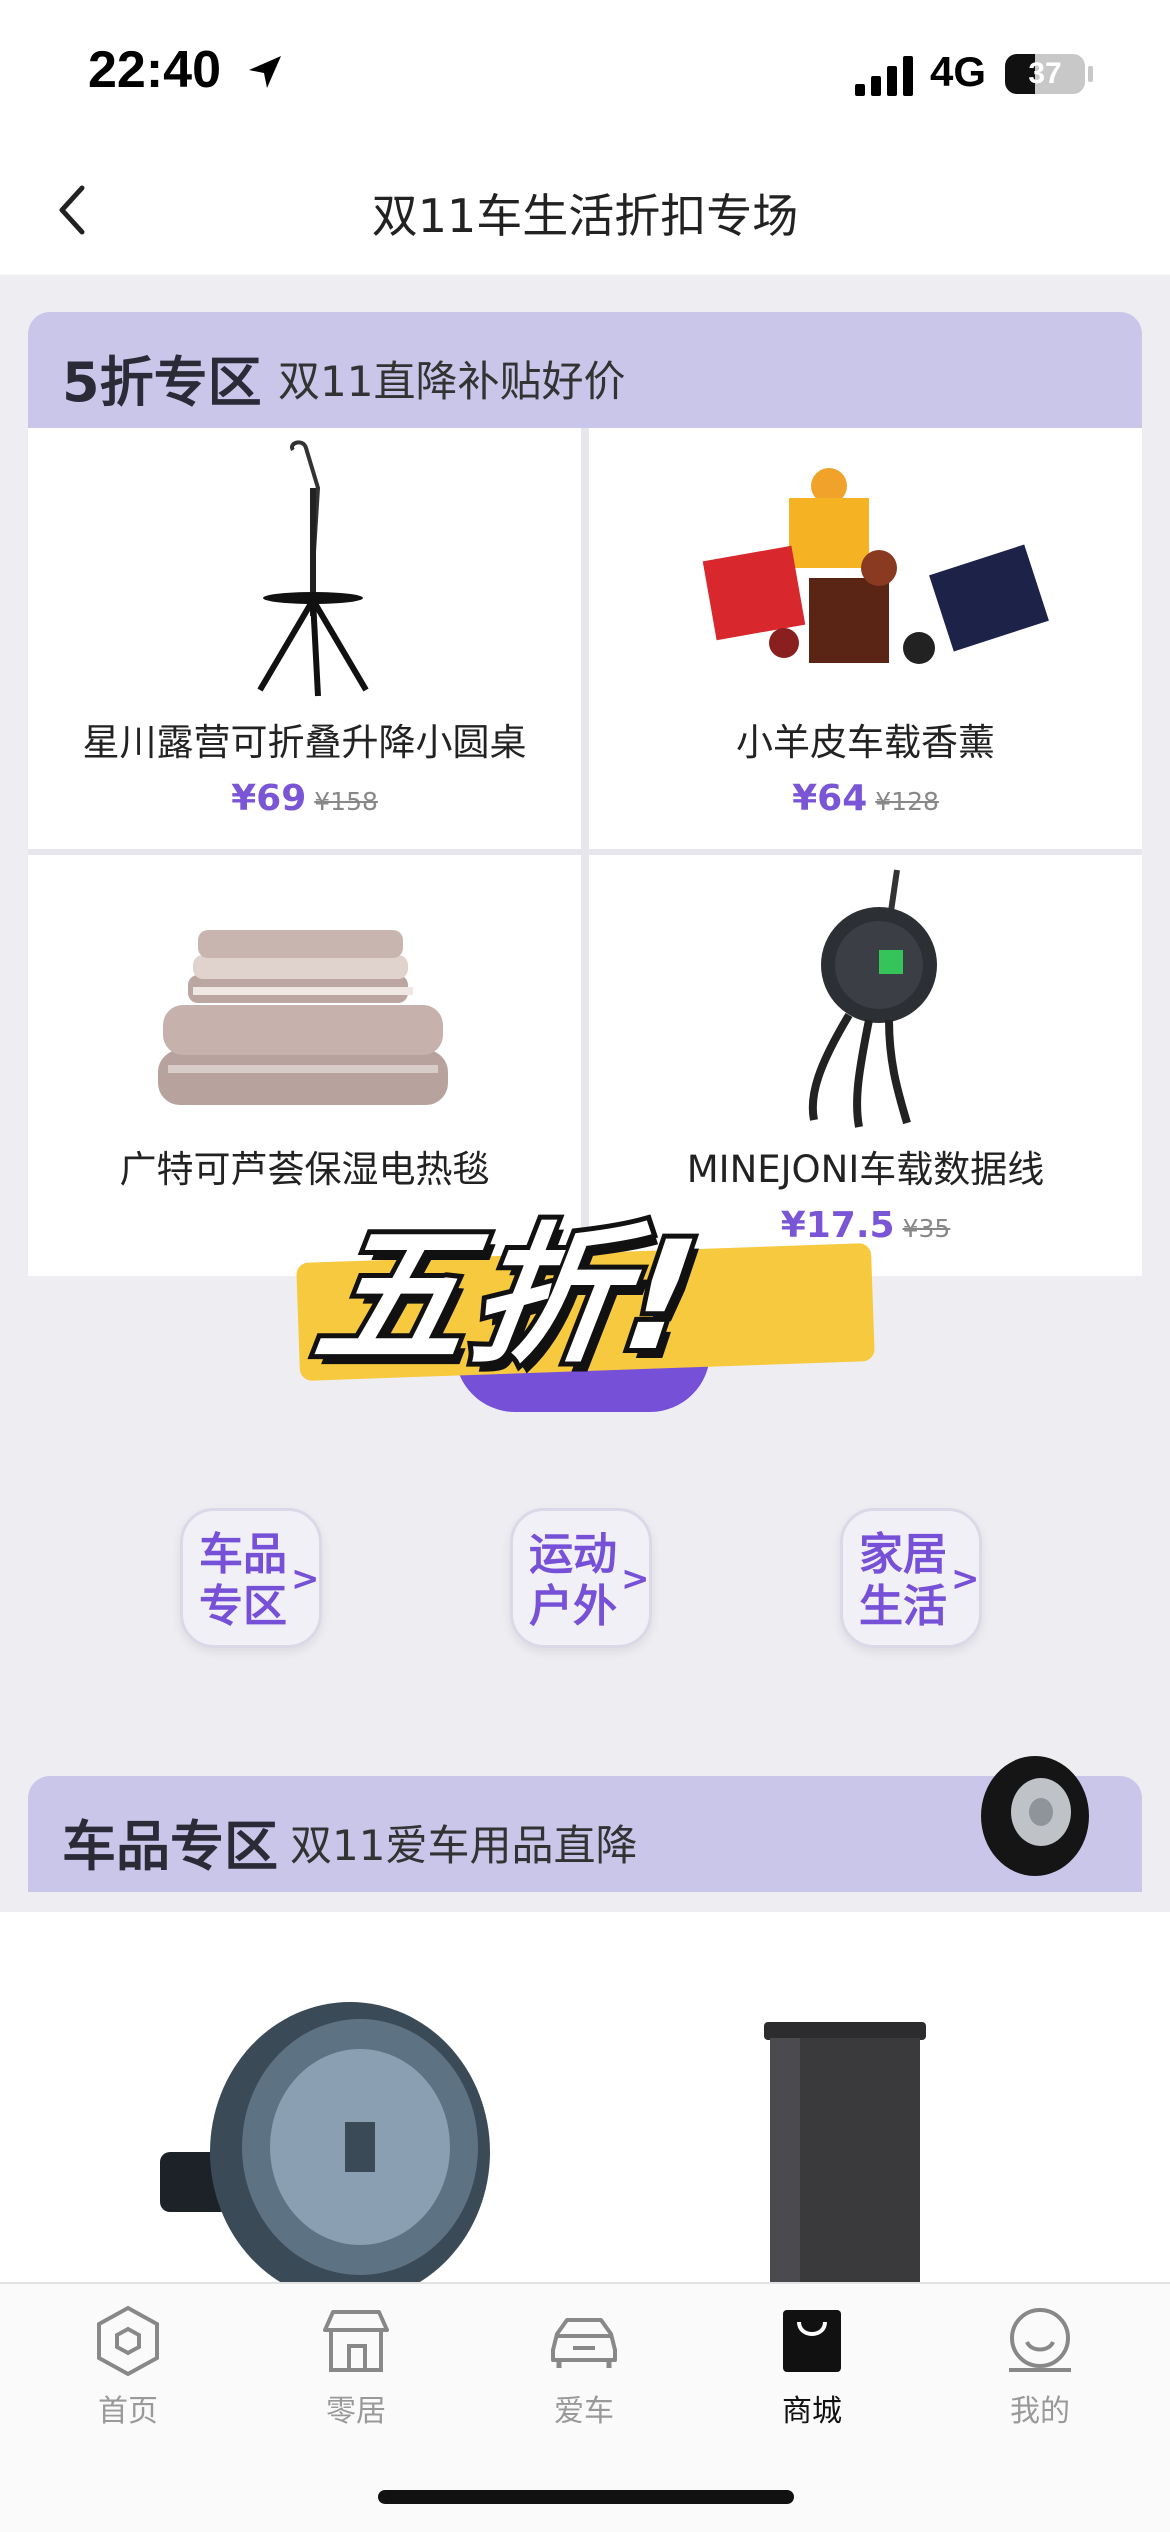 This screenshot has height=2532, width=1170. I want to click on tire-icon, so click(1035, 1816).